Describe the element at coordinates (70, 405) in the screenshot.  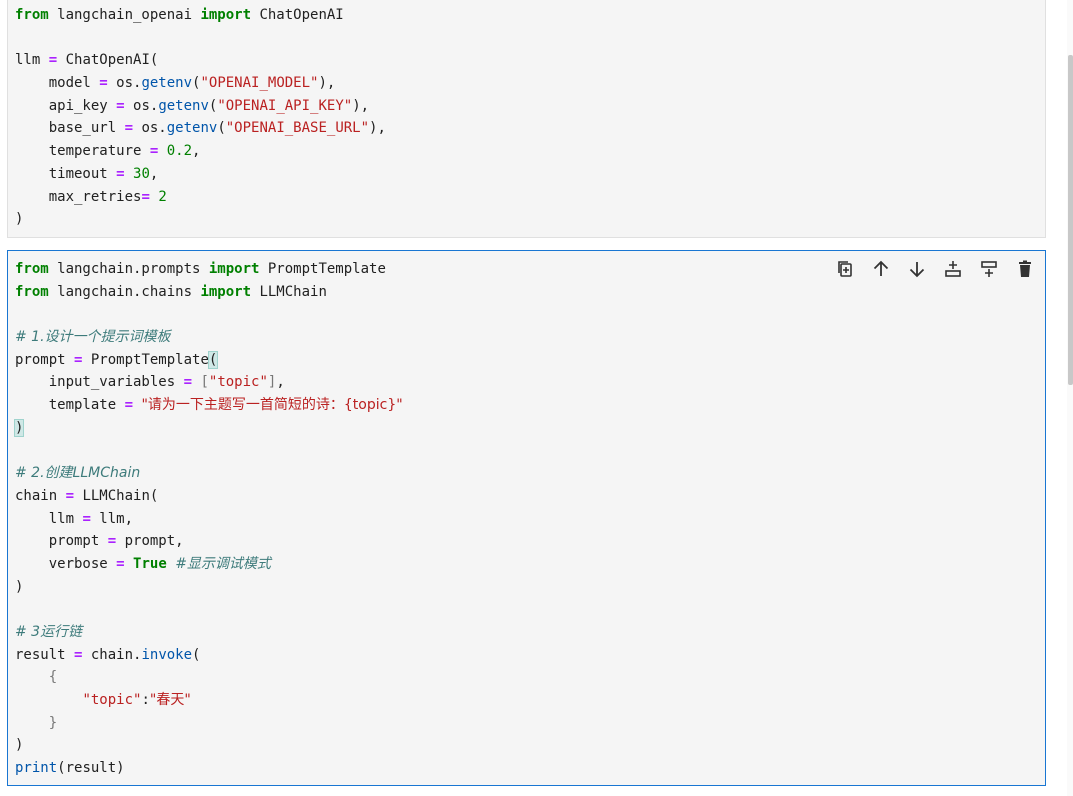
I see `code-token: template` at that location.